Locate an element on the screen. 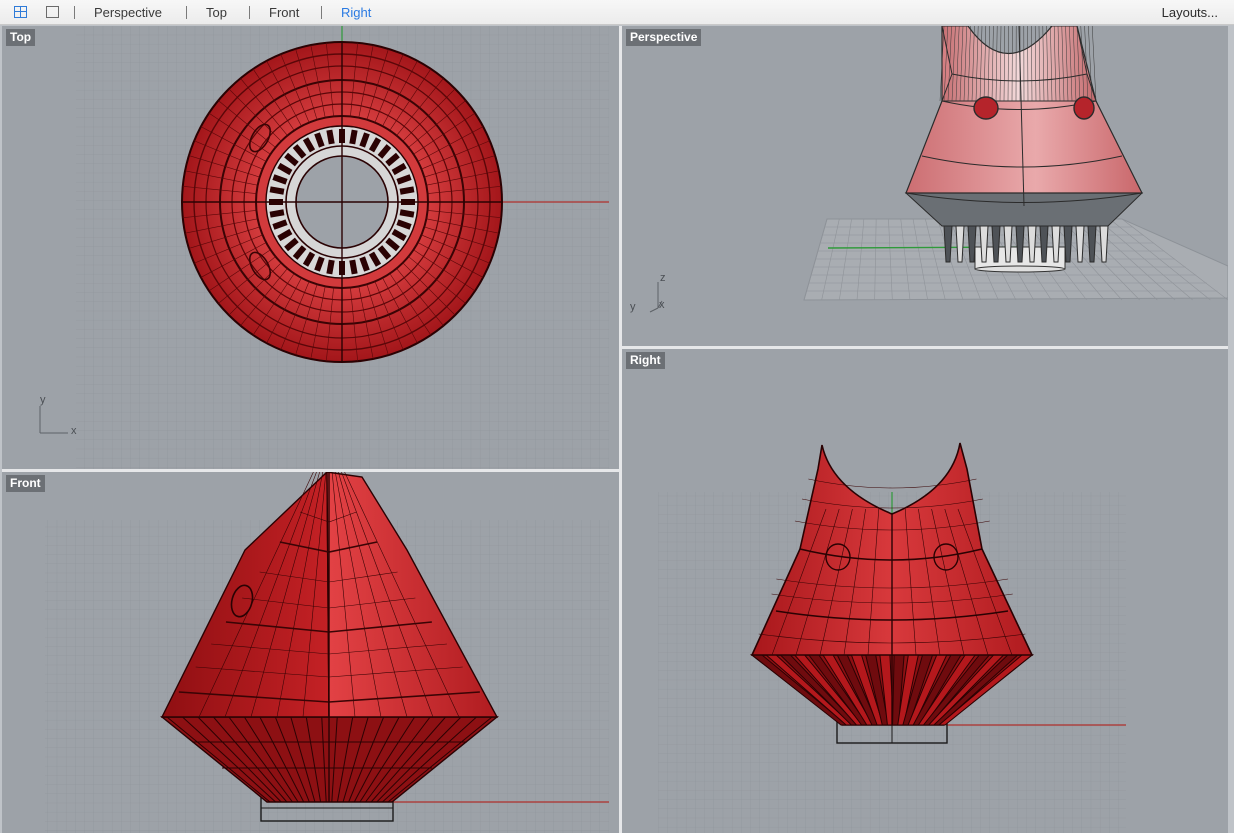 The height and width of the screenshot is (833, 1234). tab-perspective: Perspective is located at coordinates (128, 12).